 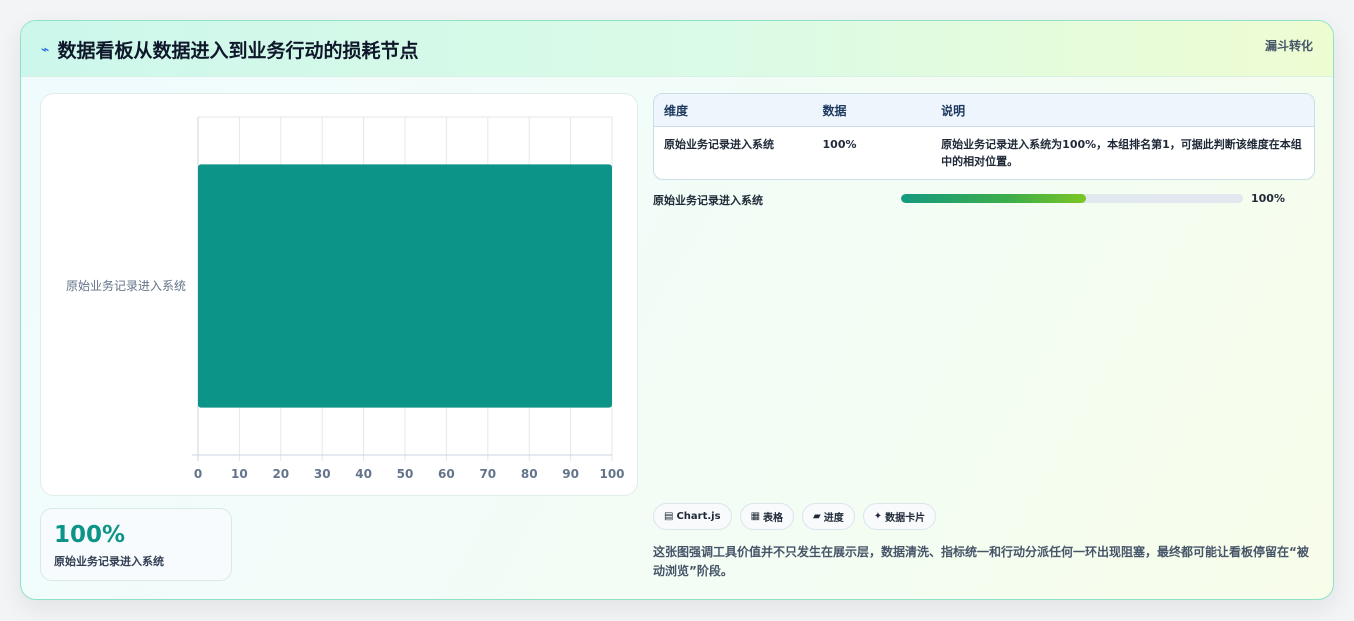 What do you see at coordinates (611, 474) in the screenshot?
I see `x-tick-label: 100` at bounding box center [611, 474].